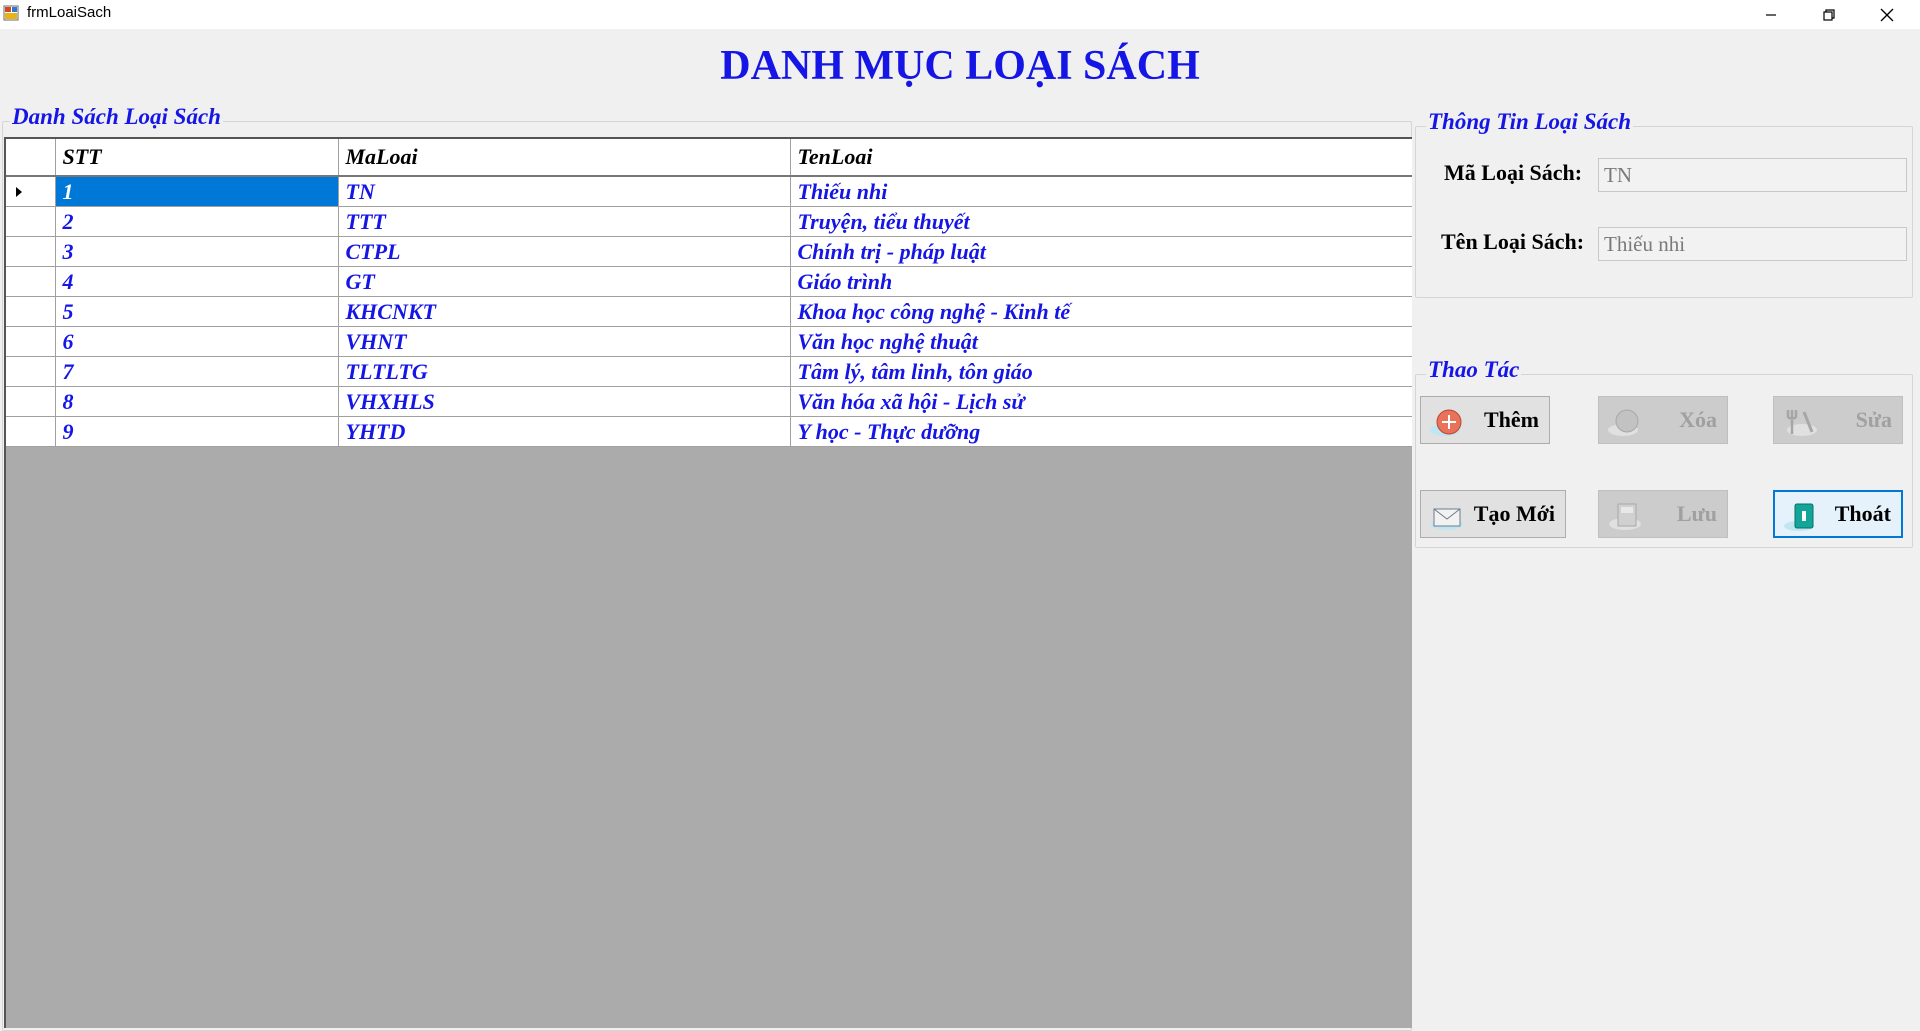 The height and width of the screenshot is (1031, 1920). I want to click on tao-moi-button: Tạo Mới, so click(1493, 514).